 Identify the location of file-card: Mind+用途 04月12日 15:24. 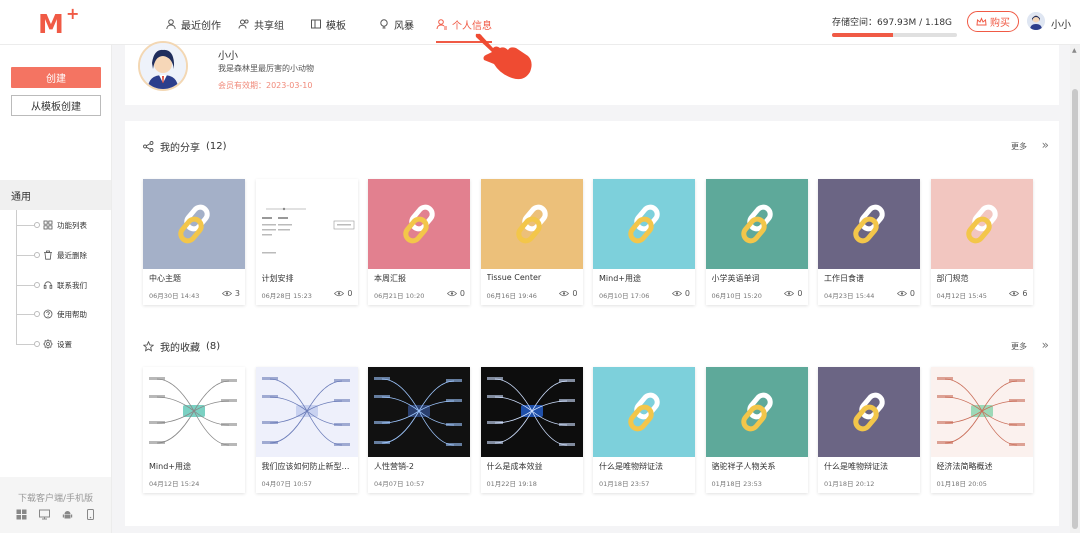
(194, 430).